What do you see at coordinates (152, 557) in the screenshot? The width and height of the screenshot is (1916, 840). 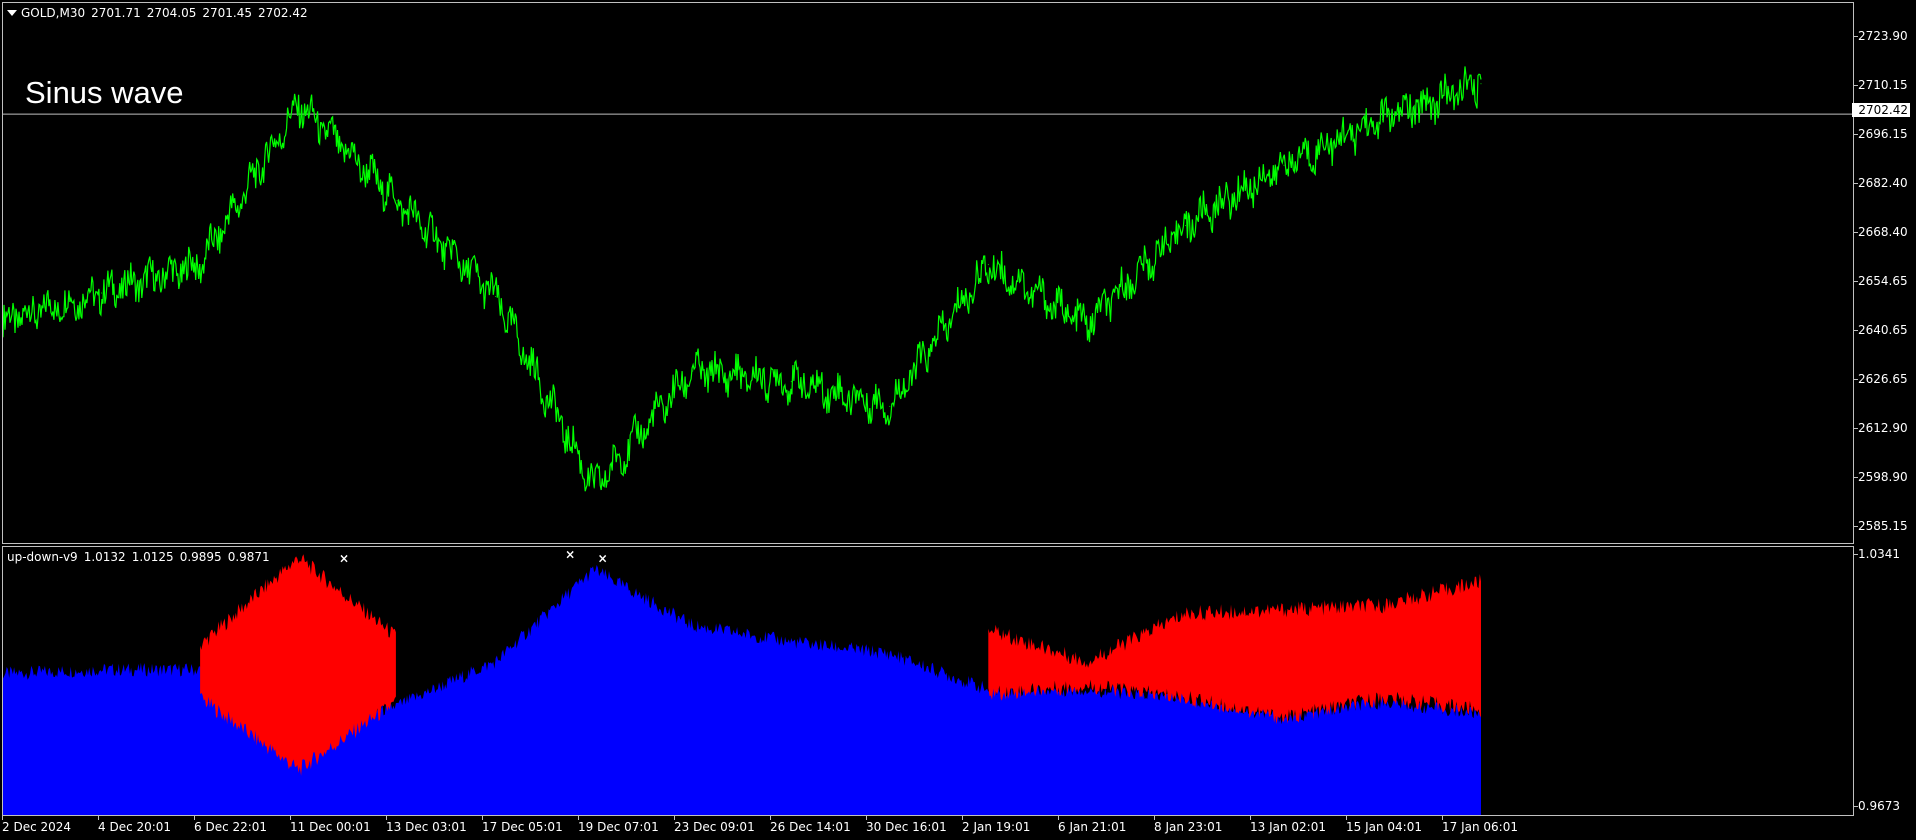 I see `indicator-value-2: 1.0125` at bounding box center [152, 557].